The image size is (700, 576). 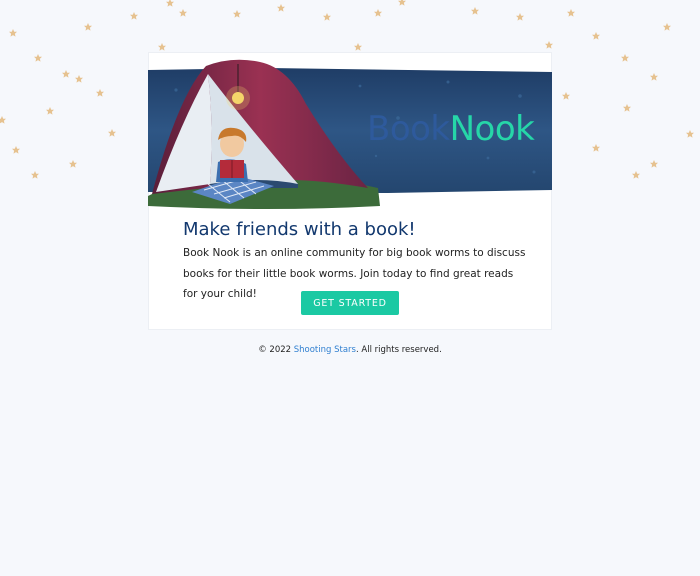 I want to click on booknook-logo: BookNook, so click(x=451, y=129).